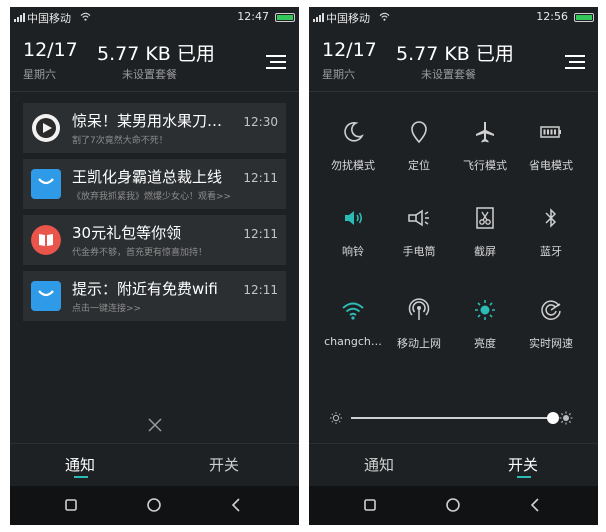  Describe the element at coordinates (419, 232) in the screenshot. I see `toggle-flashlight: 手电筒` at that location.